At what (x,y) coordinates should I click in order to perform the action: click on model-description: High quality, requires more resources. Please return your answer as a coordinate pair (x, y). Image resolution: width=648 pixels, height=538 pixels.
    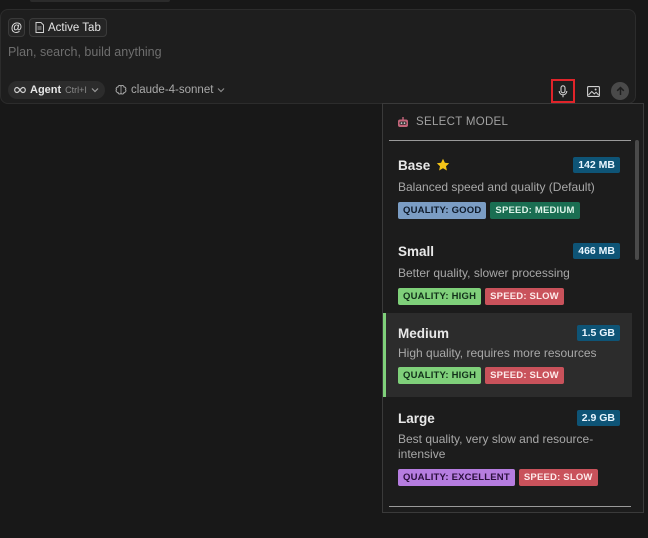
    Looking at the image, I should click on (497, 353).